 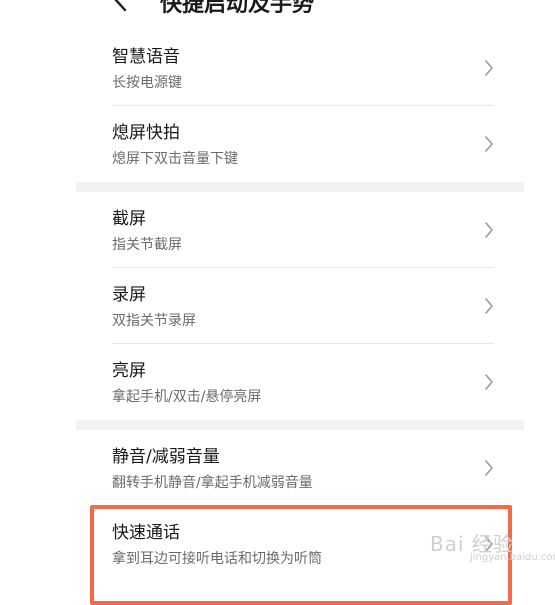 I want to click on item-subtitle: 翻转手机静音/拿起手机减弱音量, so click(x=212, y=483).